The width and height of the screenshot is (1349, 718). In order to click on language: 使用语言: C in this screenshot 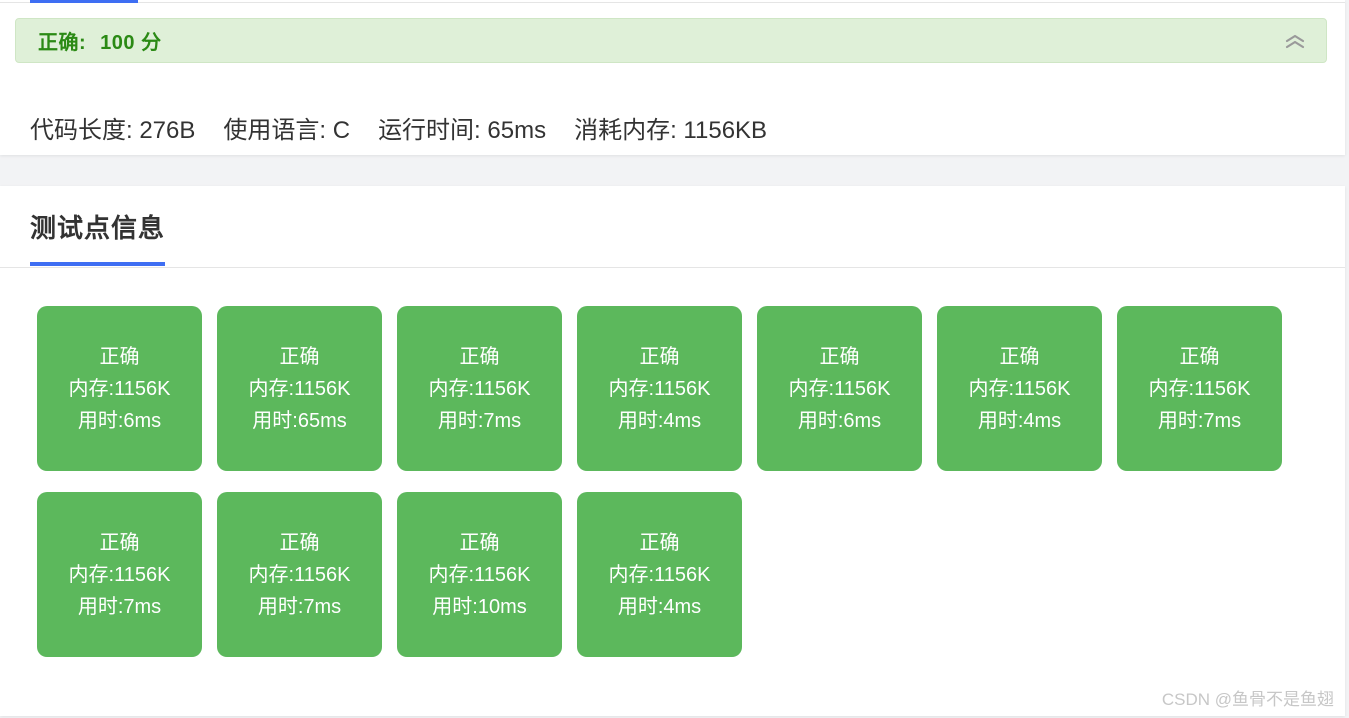, I will do `click(287, 130)`.